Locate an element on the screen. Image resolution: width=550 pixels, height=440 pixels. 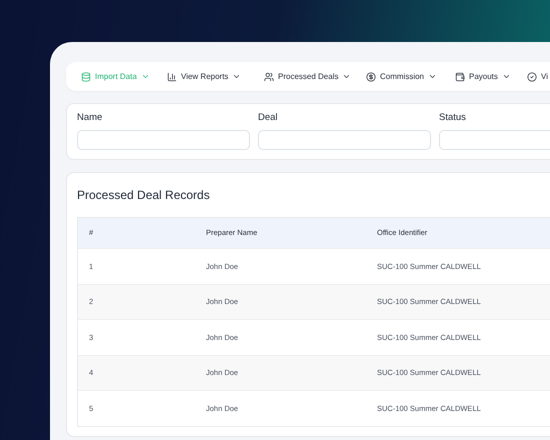
dollar-circle-icon is located at coordinates (371, 77).